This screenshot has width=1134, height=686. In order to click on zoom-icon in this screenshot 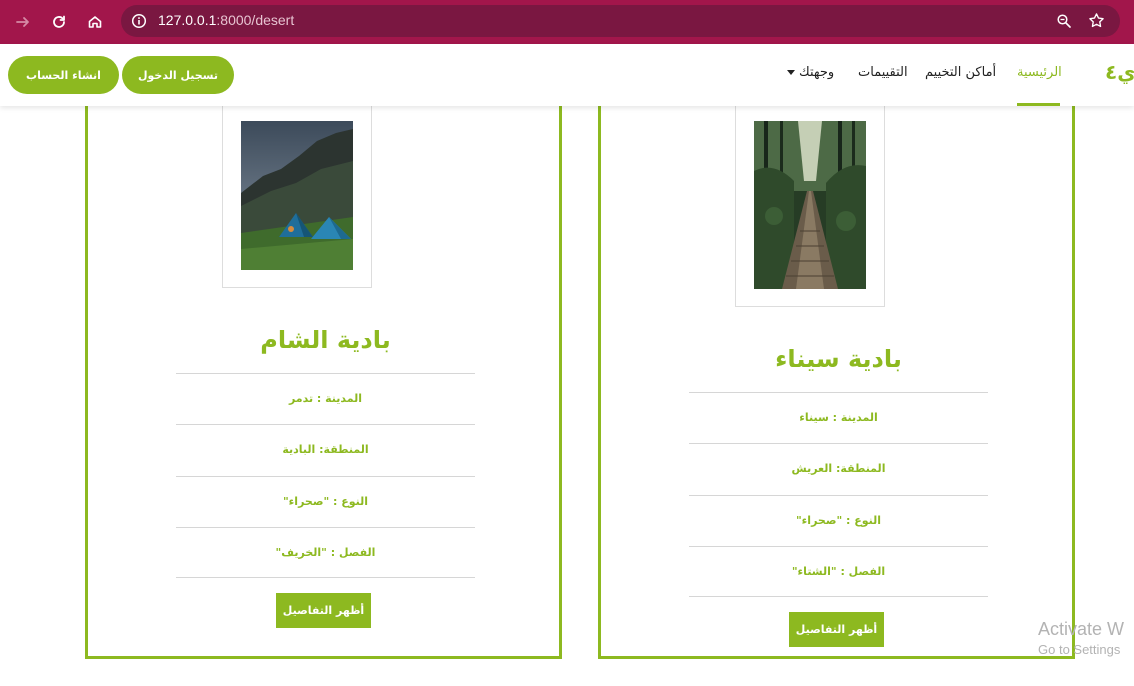, I will do `click(1064, 23)`.